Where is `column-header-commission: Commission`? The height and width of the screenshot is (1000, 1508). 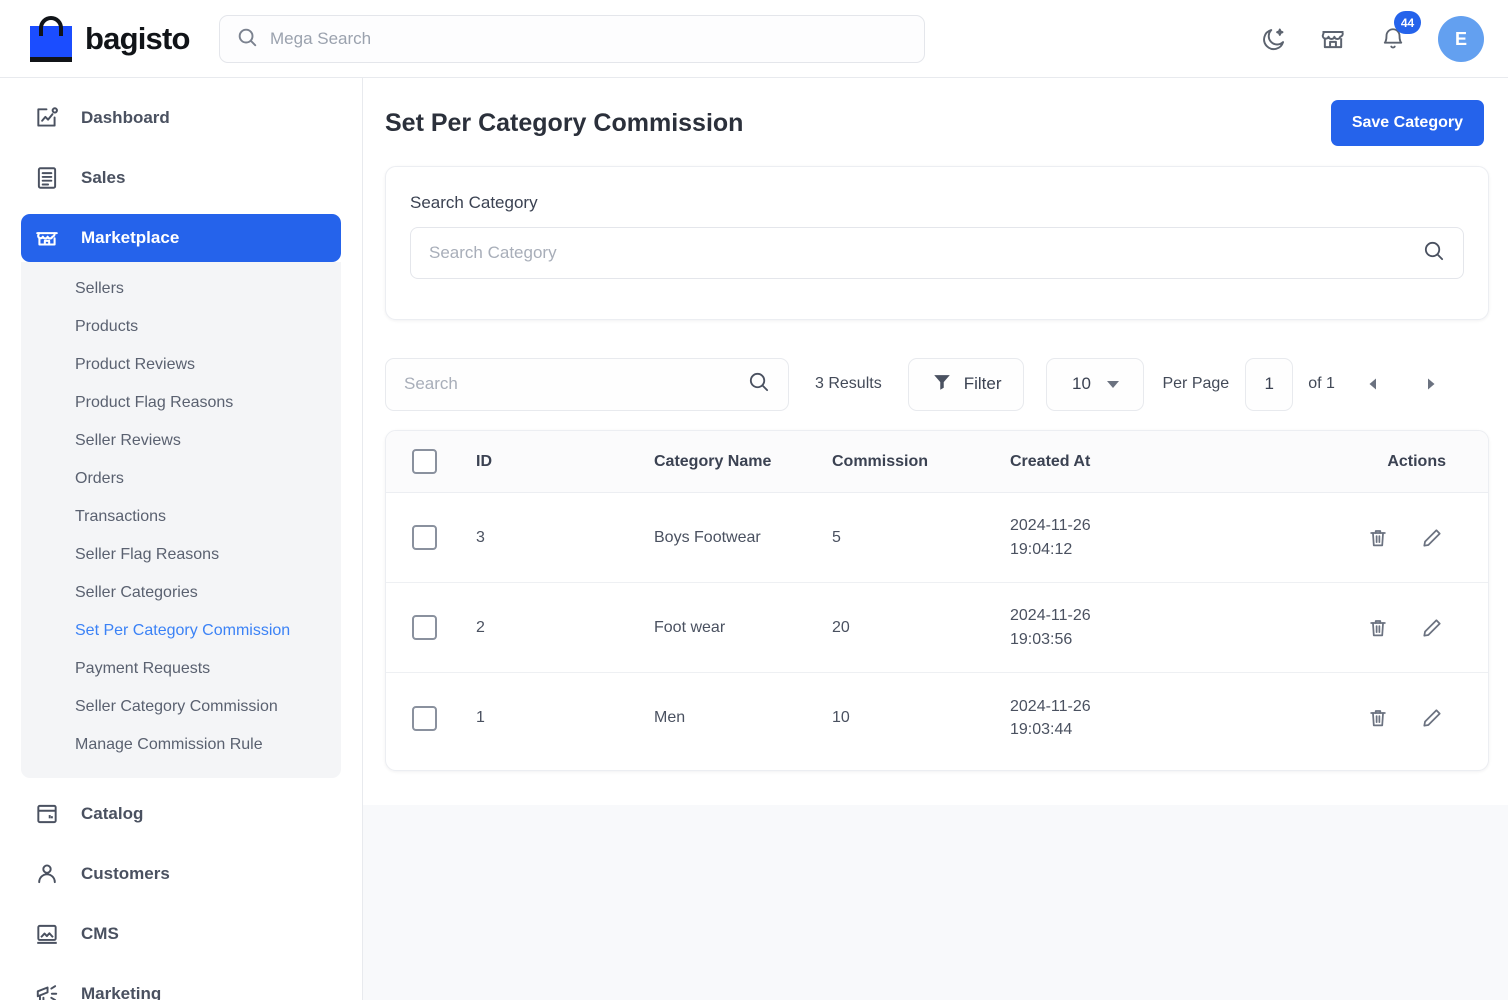
column-header-commission: Commission is located at coordinates (880, 461).